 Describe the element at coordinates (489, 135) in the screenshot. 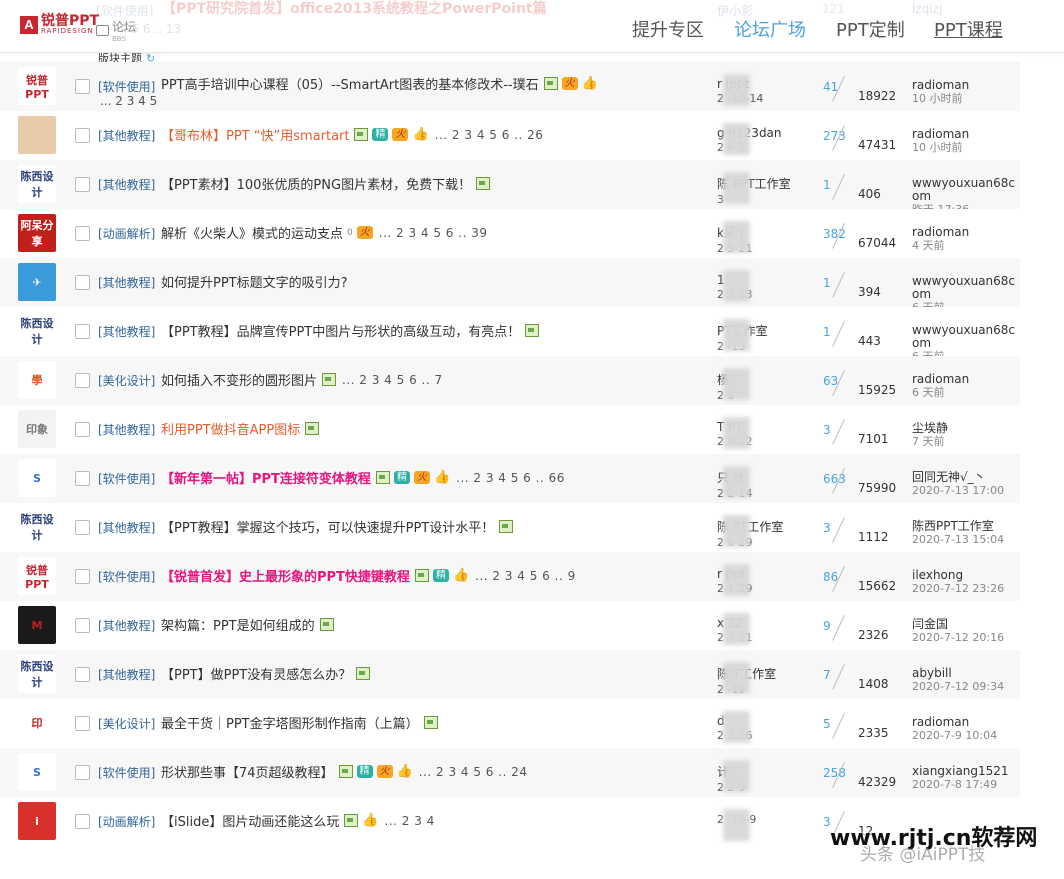

I see `thread-pagination: ... 2 3 4 5 6 .. 26` at that location.